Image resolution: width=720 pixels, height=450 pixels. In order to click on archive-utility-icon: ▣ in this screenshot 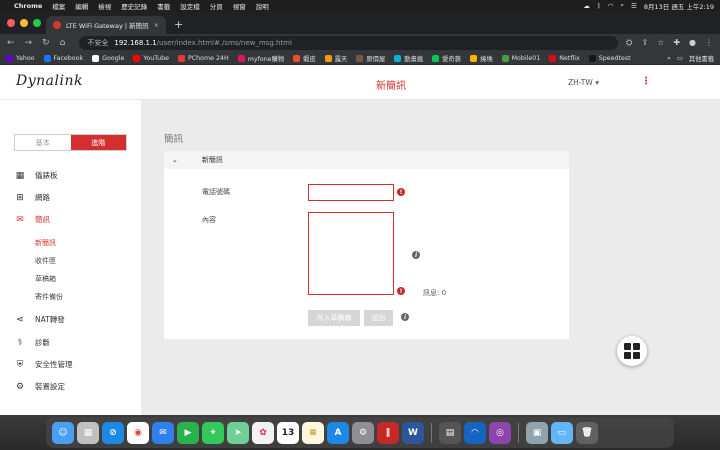, I will do `click(537, 432)`.